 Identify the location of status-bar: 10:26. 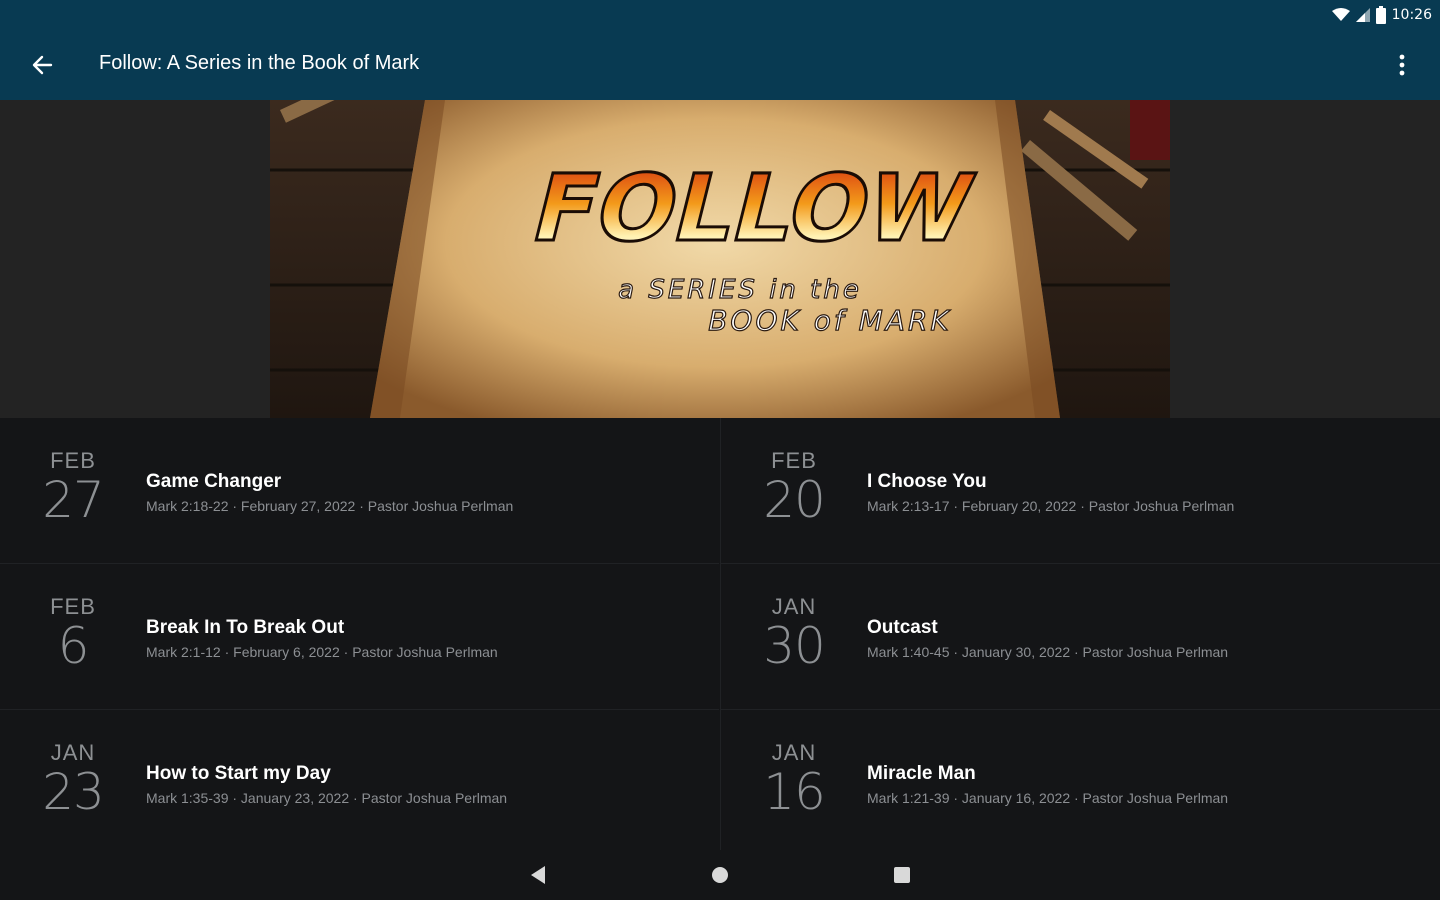
(720, 15).